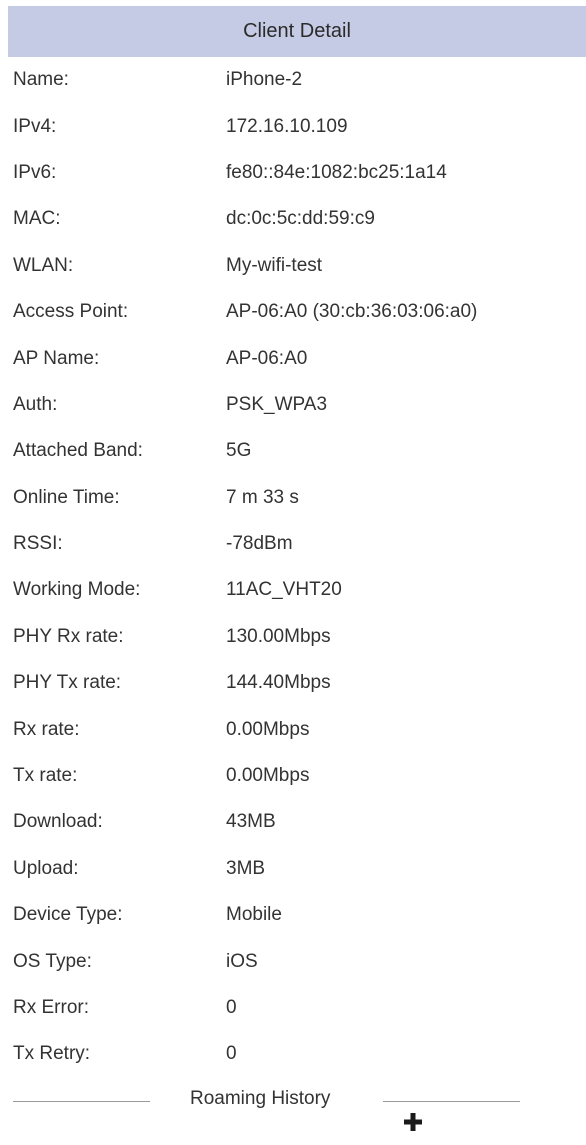 The image size is (586, 1145). I want to click on detail-row-tx-rate: Tx rate: 0.00Mbps, so click(293, 776).